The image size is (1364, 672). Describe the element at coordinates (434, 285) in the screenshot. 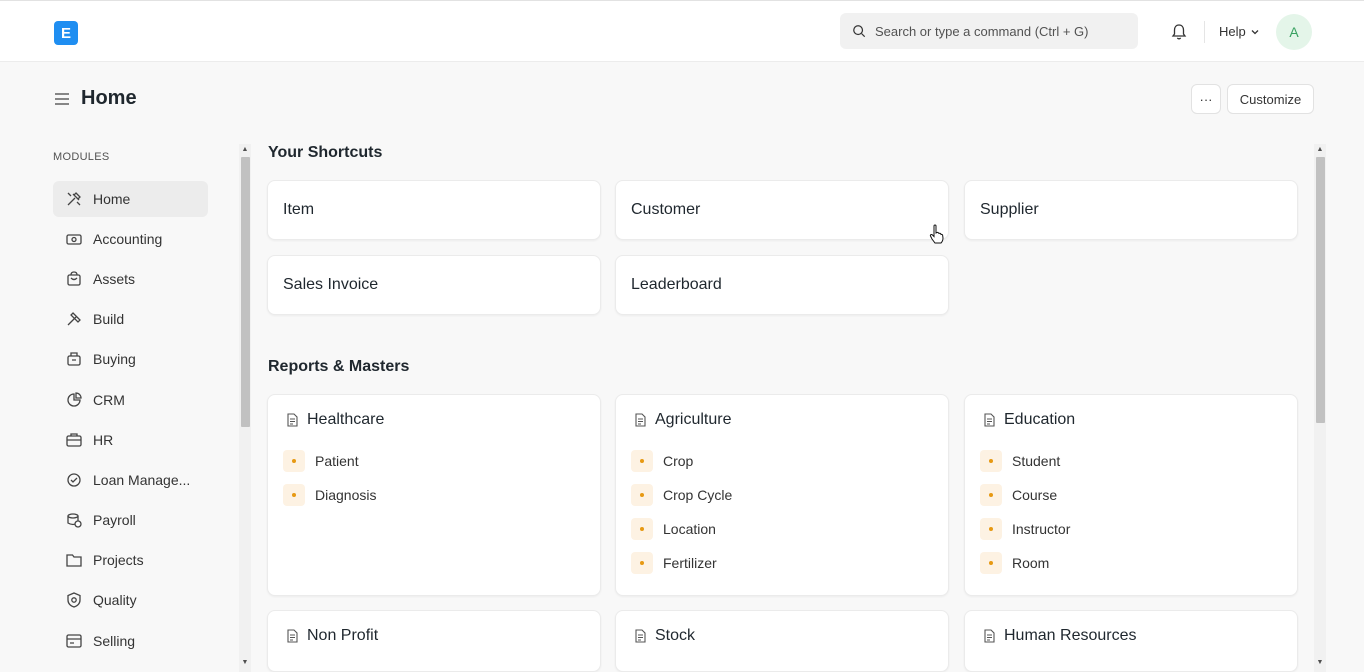

I see `shortcut-sales-invoice: Sales Invoice` at that location.